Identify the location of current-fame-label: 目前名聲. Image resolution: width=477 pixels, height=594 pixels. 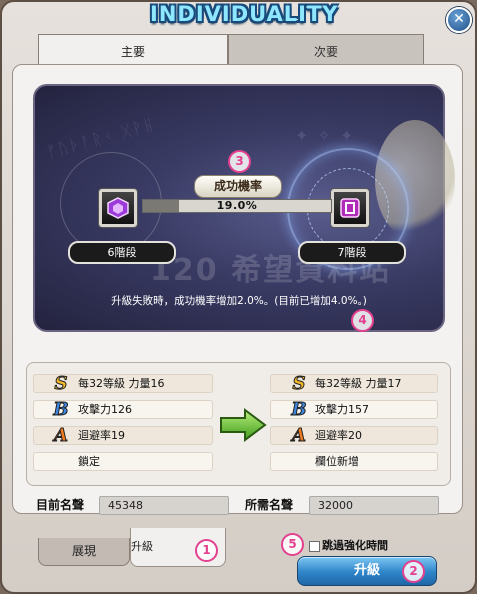
(60, 505).